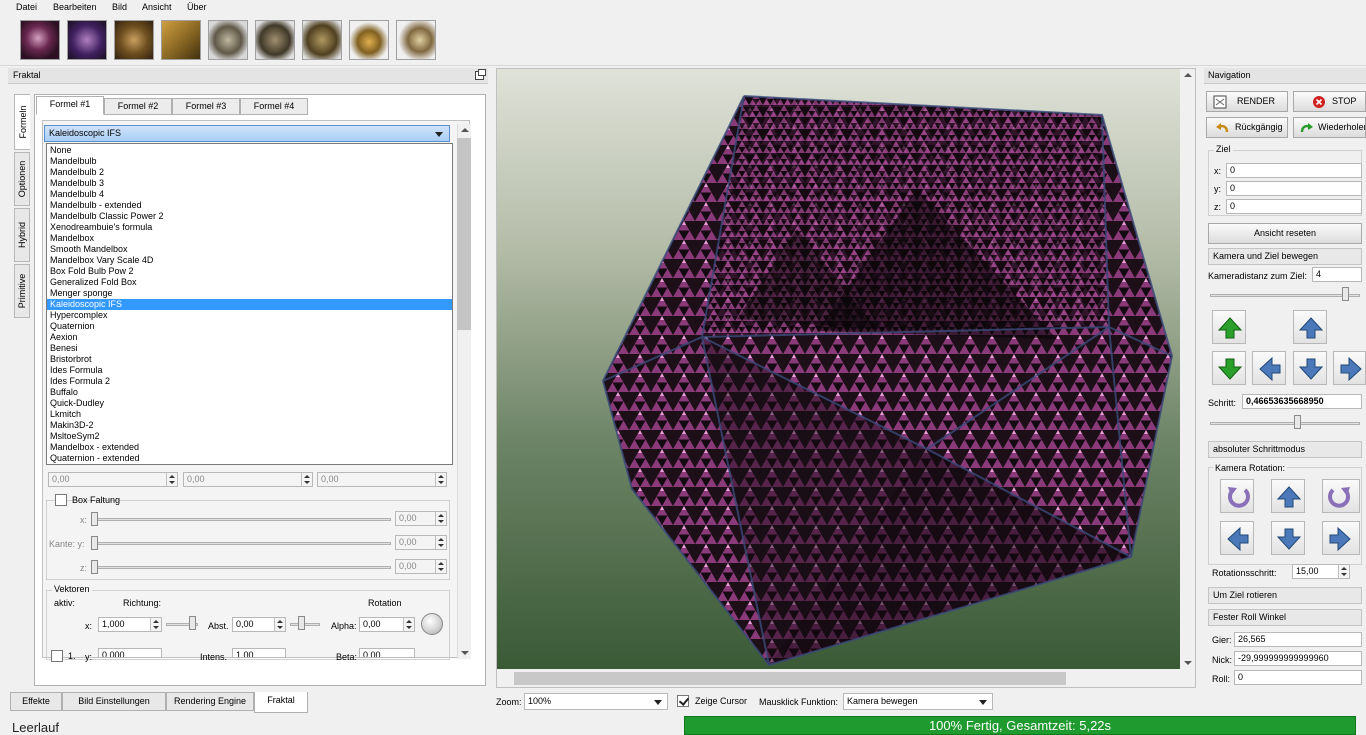 Image resolution: width=1366 pixels, height=735 pixels. I want to click on formula-option: Kaleidoscopic IFS, so click(249, 304).